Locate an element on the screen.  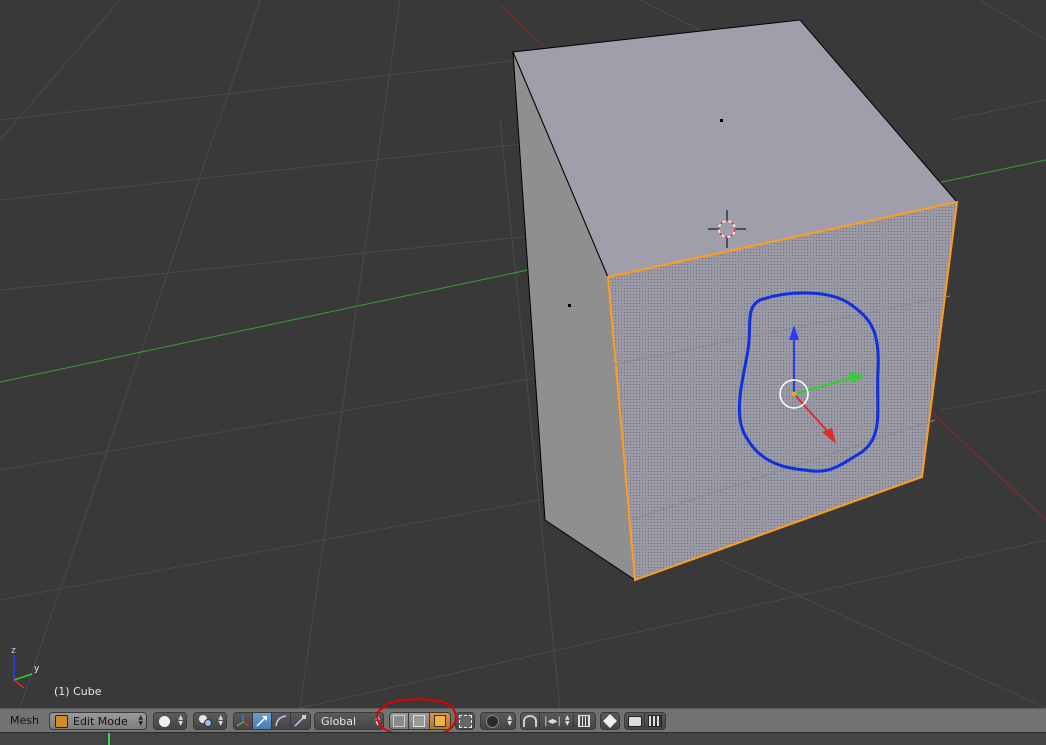
manipulator-group is located at coordinates (272, 721).